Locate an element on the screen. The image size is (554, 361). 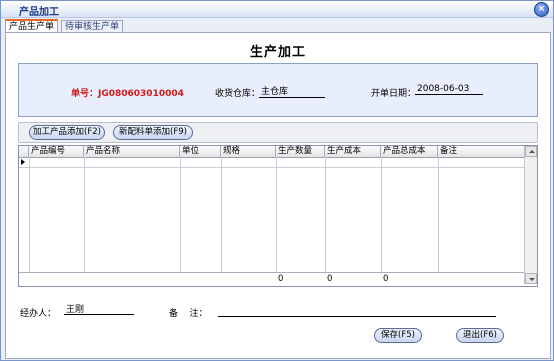
column-header: 产品编号 is located at coordinates (56, 151).